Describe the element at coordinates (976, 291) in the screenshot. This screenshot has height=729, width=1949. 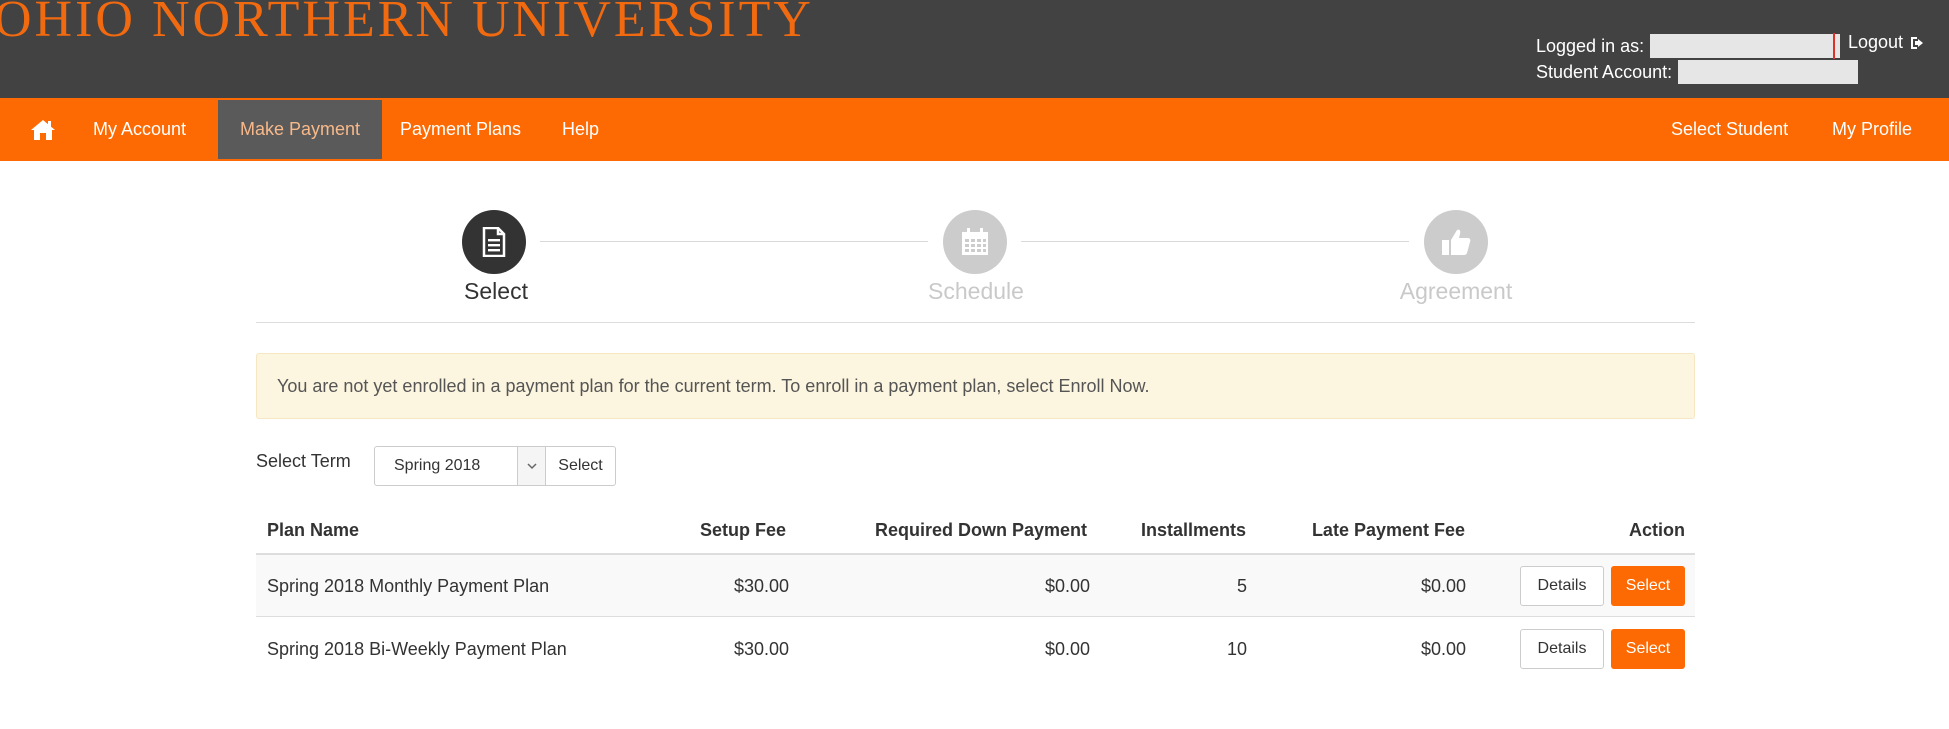
I see `step-label-schedule: Schedule` at that location.